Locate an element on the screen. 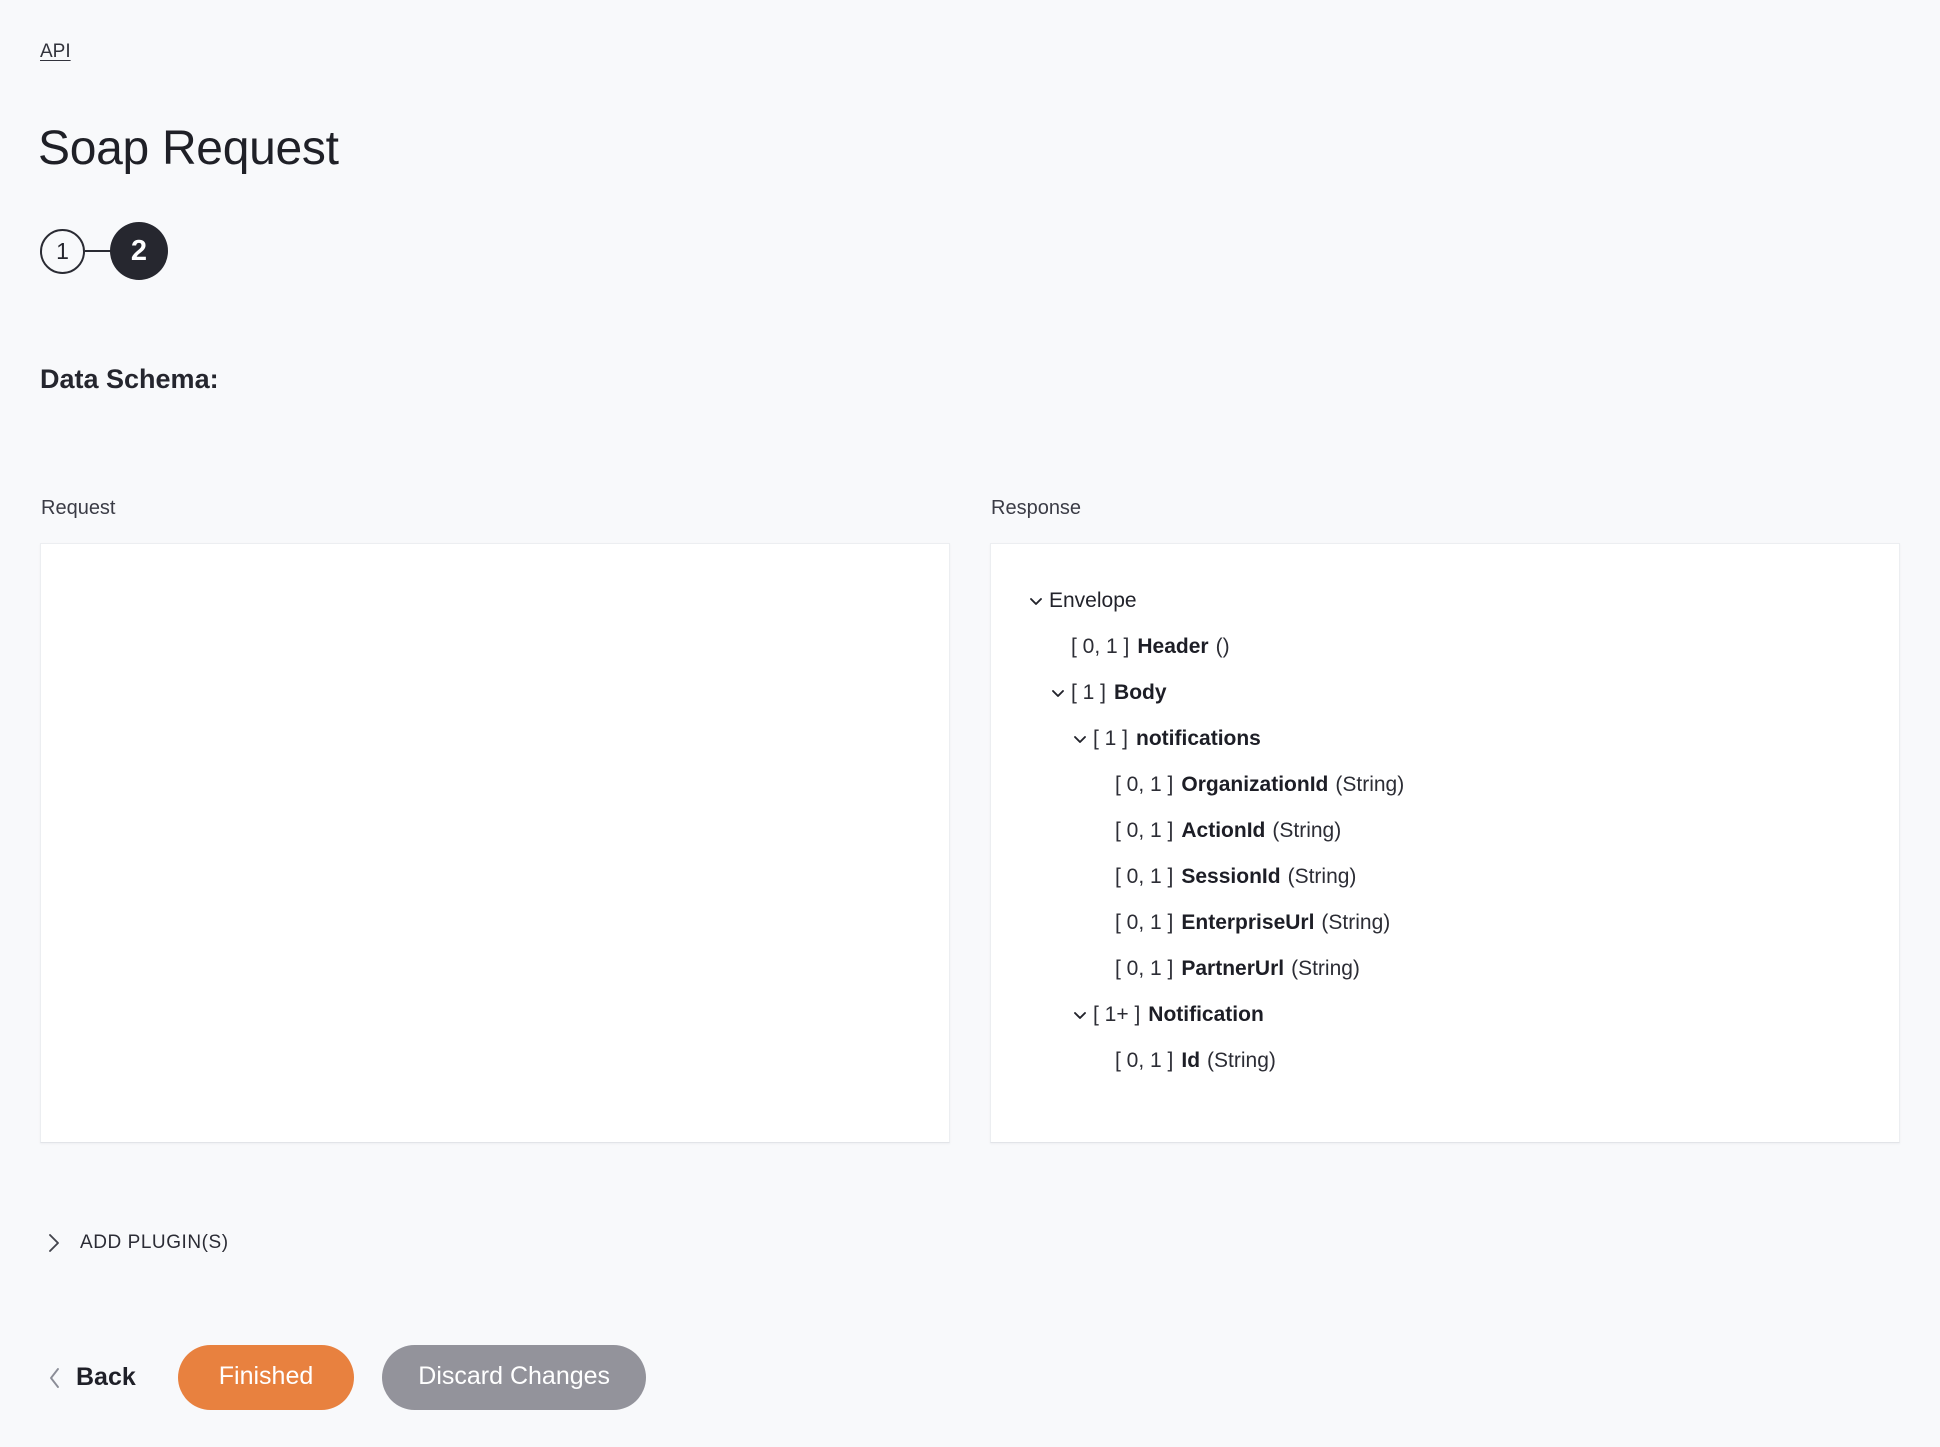  node-name: OrganizationId is located at coordinates (1255, 784).